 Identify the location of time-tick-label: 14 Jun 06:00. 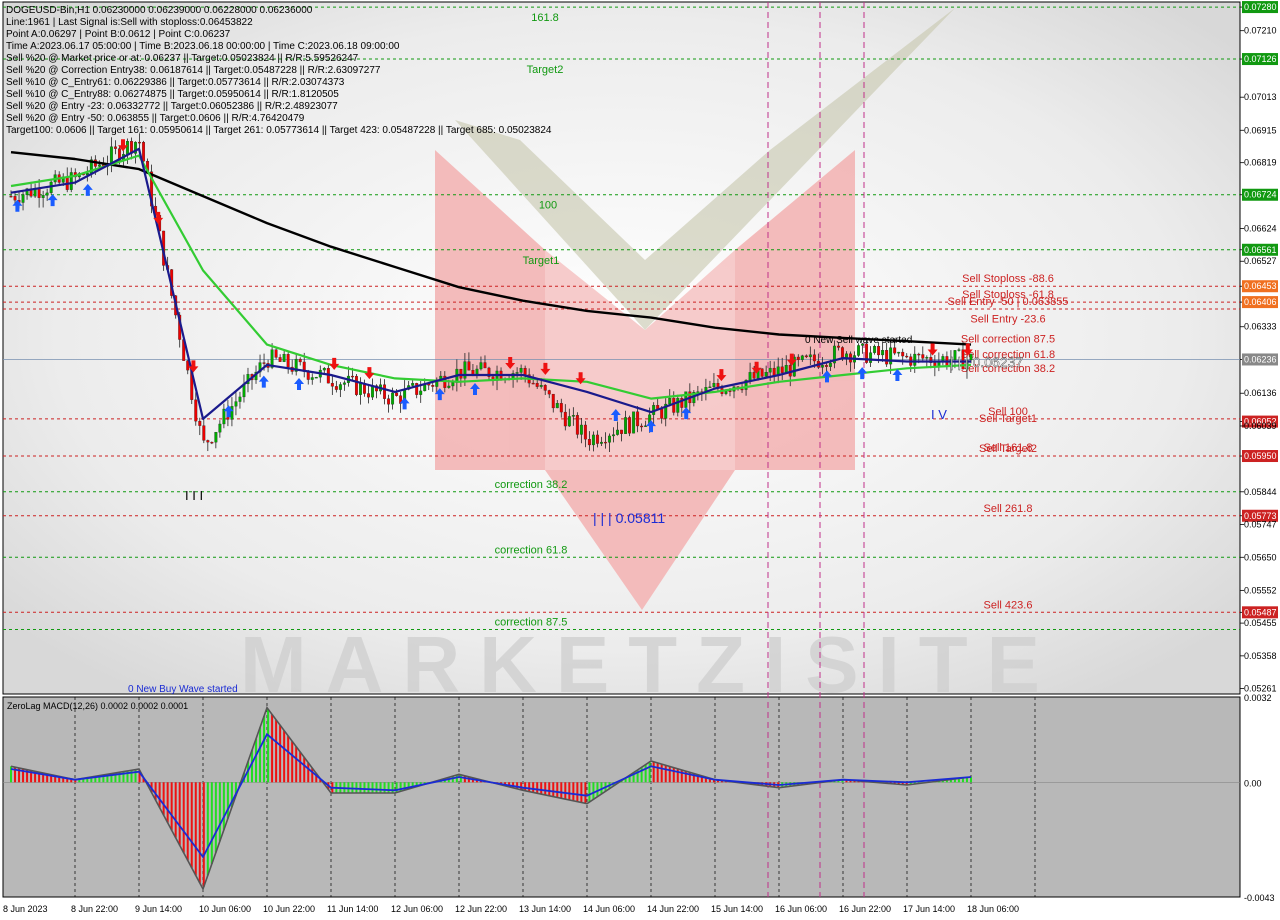
(609, 909).